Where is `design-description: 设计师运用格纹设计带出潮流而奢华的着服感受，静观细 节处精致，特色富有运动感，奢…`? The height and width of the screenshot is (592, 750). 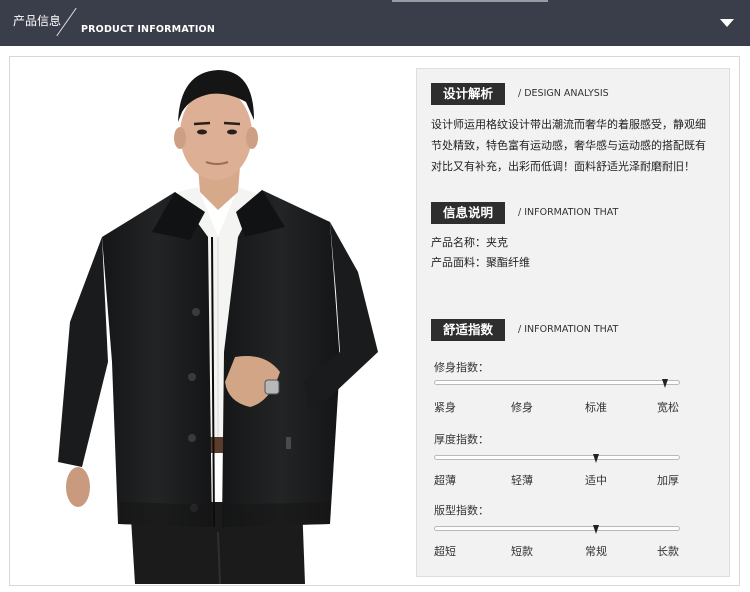
design-description: 设计师运用格纹设计带出潮流而奢华的着服感受，静观细 节处精致，特色富有运动感，奢… is located at coordinates (577, 145).